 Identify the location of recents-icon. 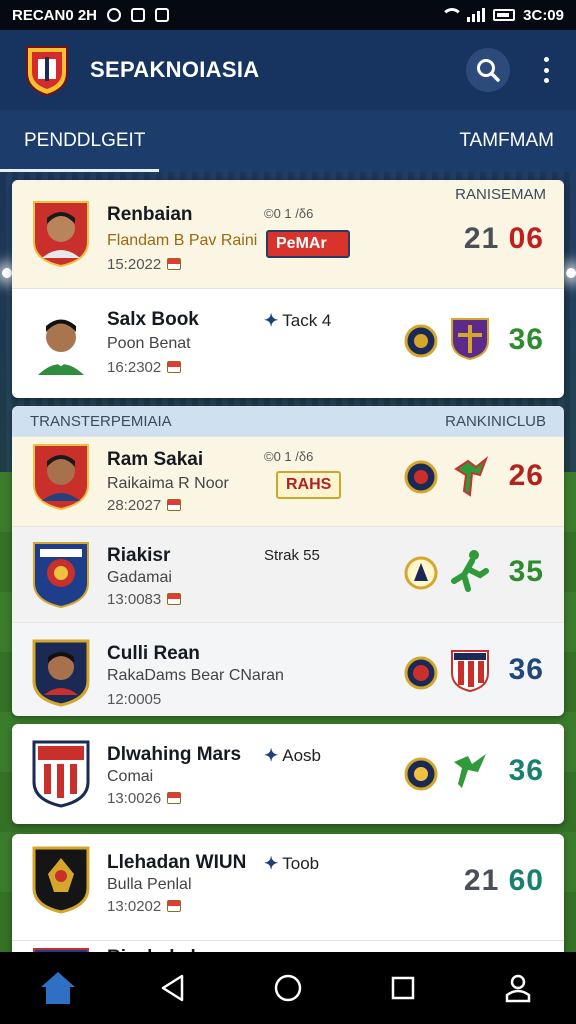
(403, 988).